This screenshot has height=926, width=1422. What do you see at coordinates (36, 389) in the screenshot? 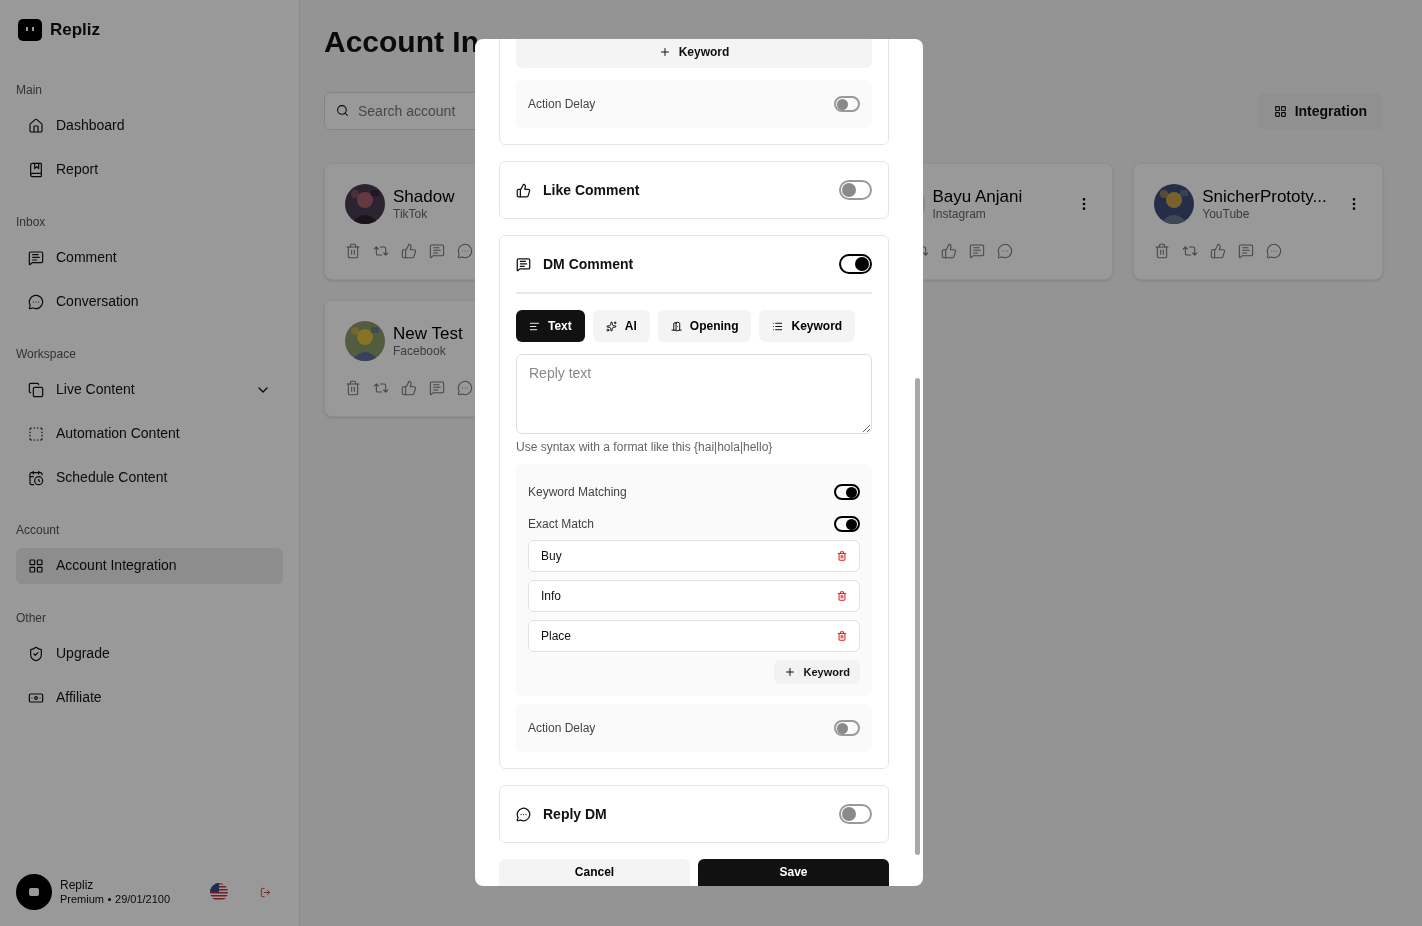
I see `copy-icon` at bounding box center [36, 389].